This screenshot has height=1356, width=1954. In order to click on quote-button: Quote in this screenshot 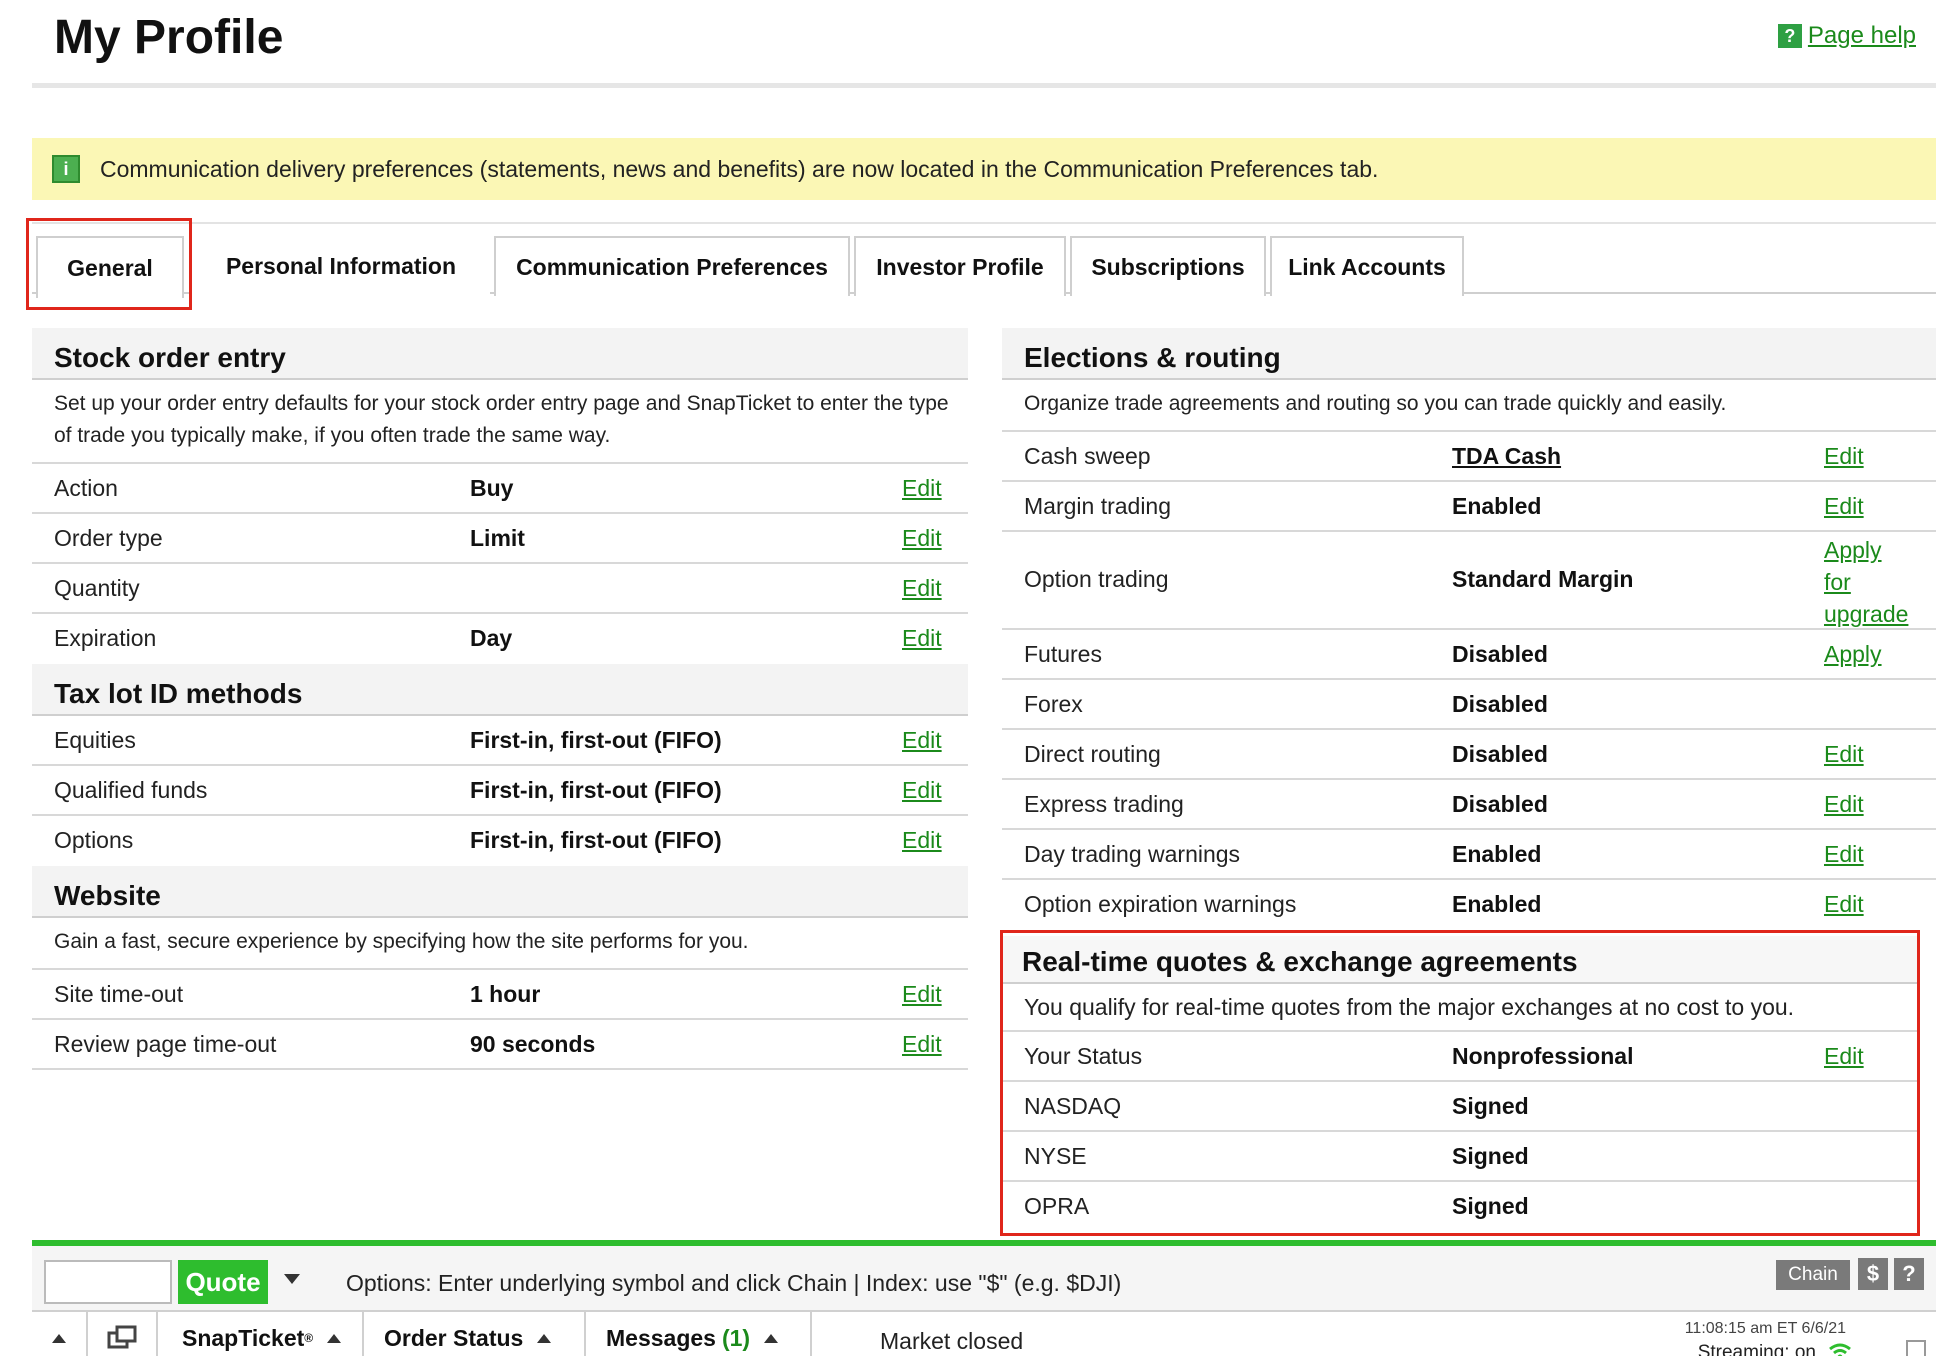, I will do `click(223, 1282)`.